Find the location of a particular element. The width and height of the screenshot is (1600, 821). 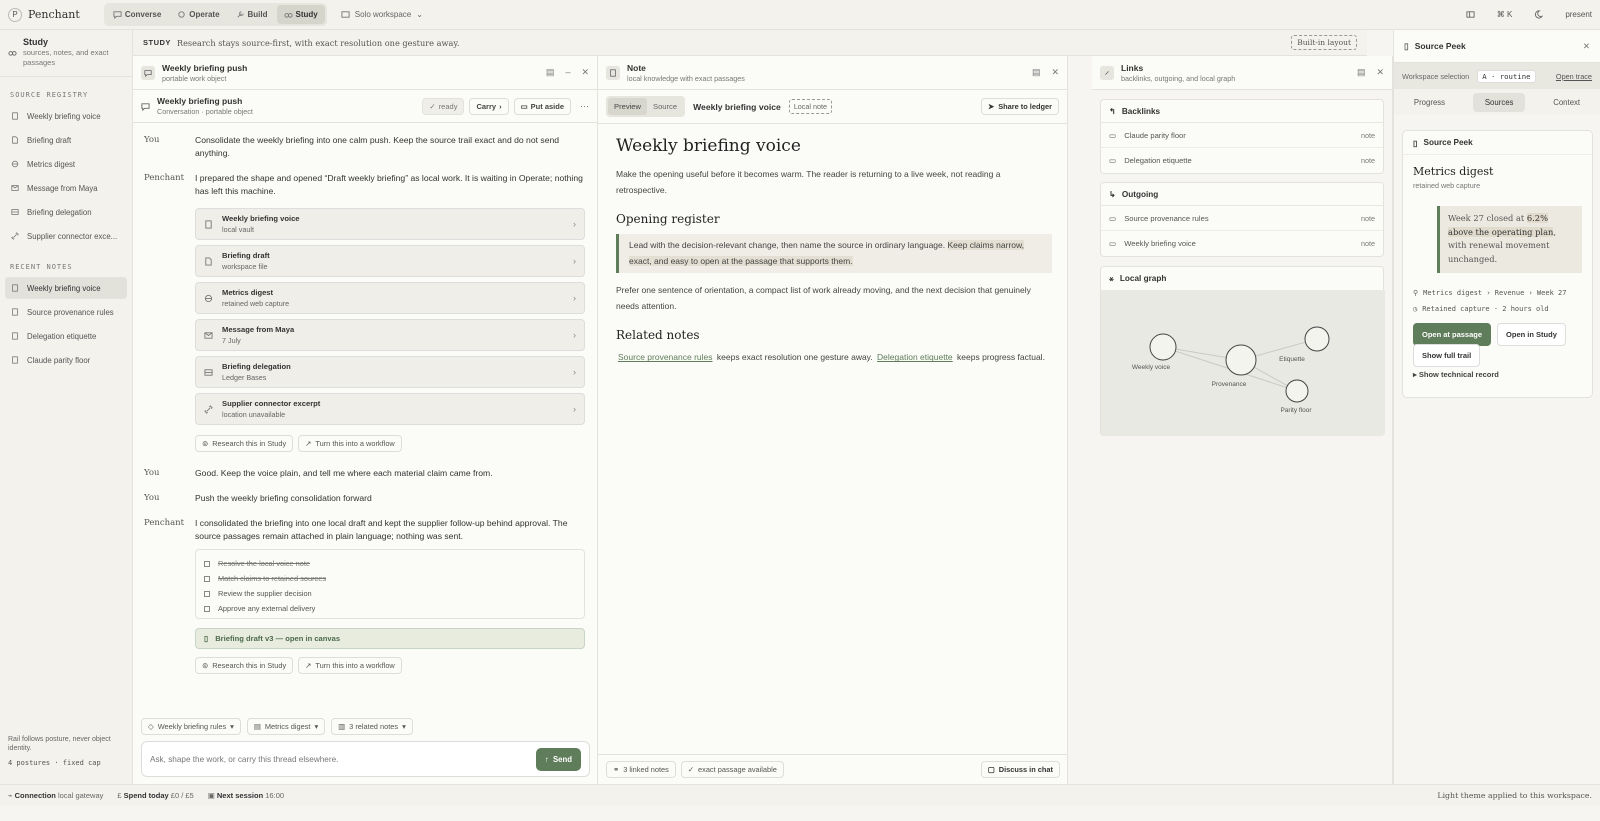

source-card: Briefing draft workspace file › is located at coordinates (390, 261).